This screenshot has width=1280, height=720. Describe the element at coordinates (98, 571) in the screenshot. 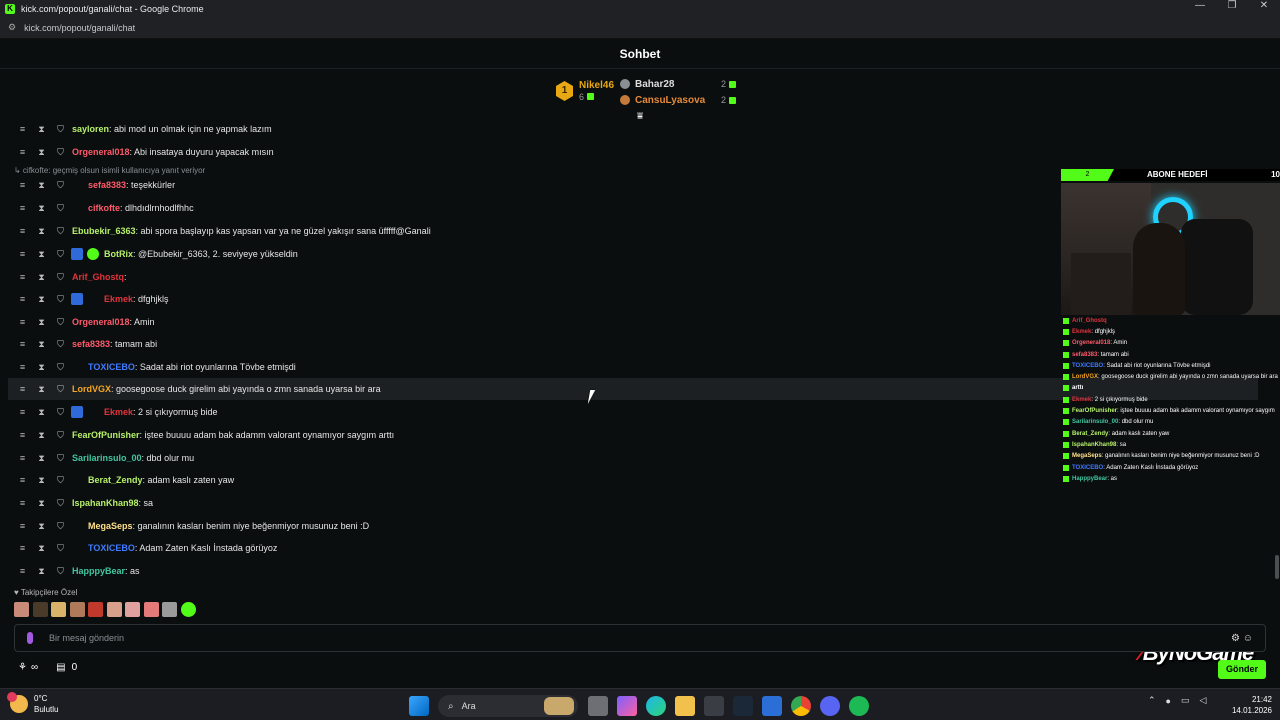

I see `message-username: HapppyBear` at that location.